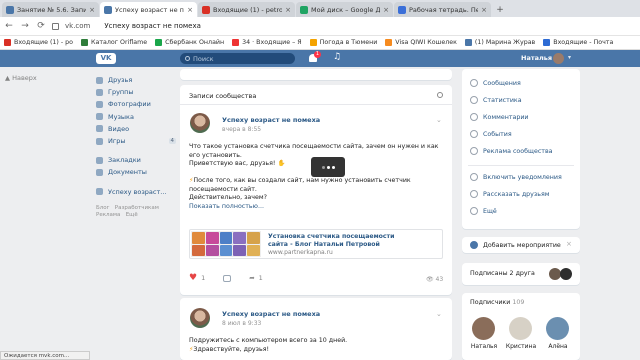  What do you see at coordinates (511, 151) in the screenshot?
I see `menu-ads: Реклама сообщества` at bounding box center [511, 151].